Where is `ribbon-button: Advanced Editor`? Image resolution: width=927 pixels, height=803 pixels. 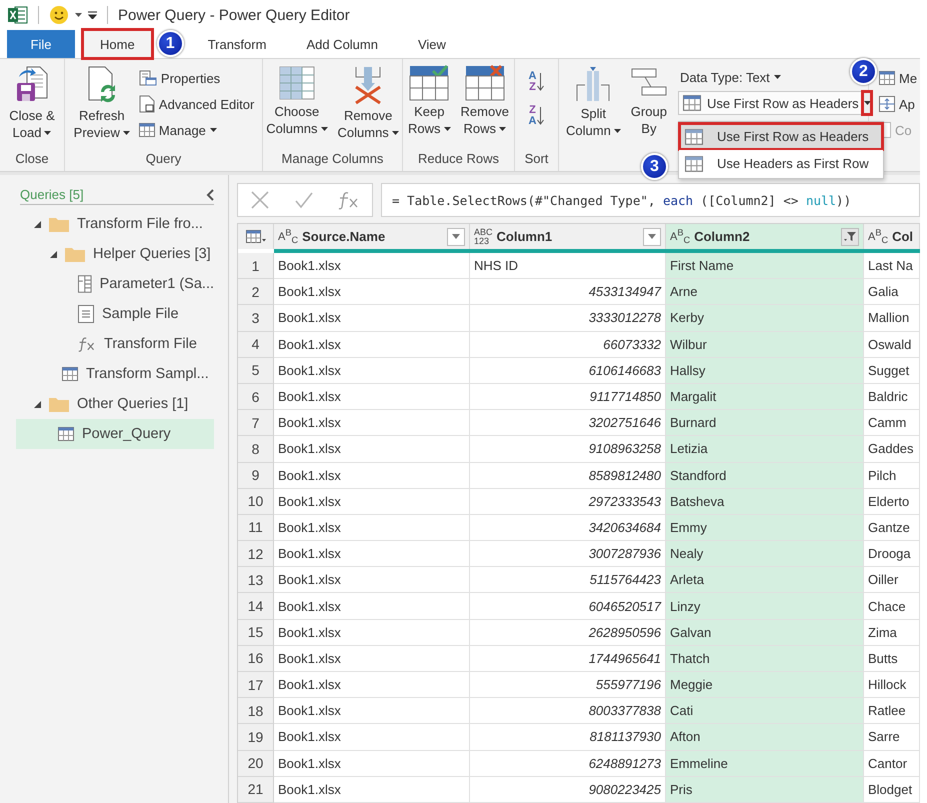
ribbon-button: Advanced Editor is located at coordinates (196, 104).